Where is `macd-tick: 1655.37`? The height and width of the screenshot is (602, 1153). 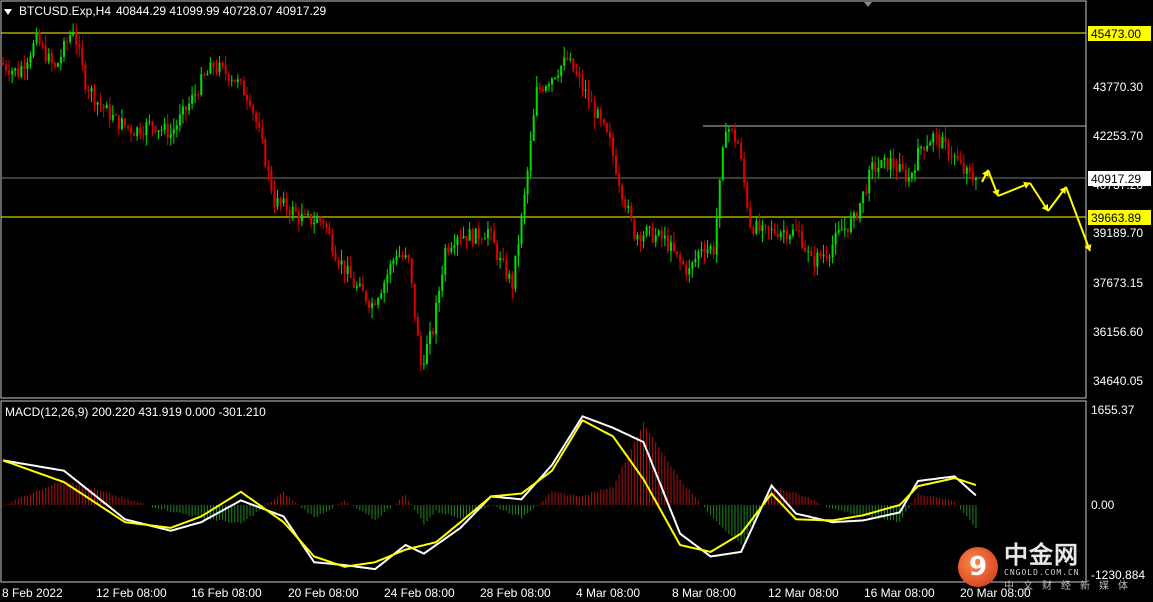 macd-tick: 1655.37 is located at coordinates (1113, 410).